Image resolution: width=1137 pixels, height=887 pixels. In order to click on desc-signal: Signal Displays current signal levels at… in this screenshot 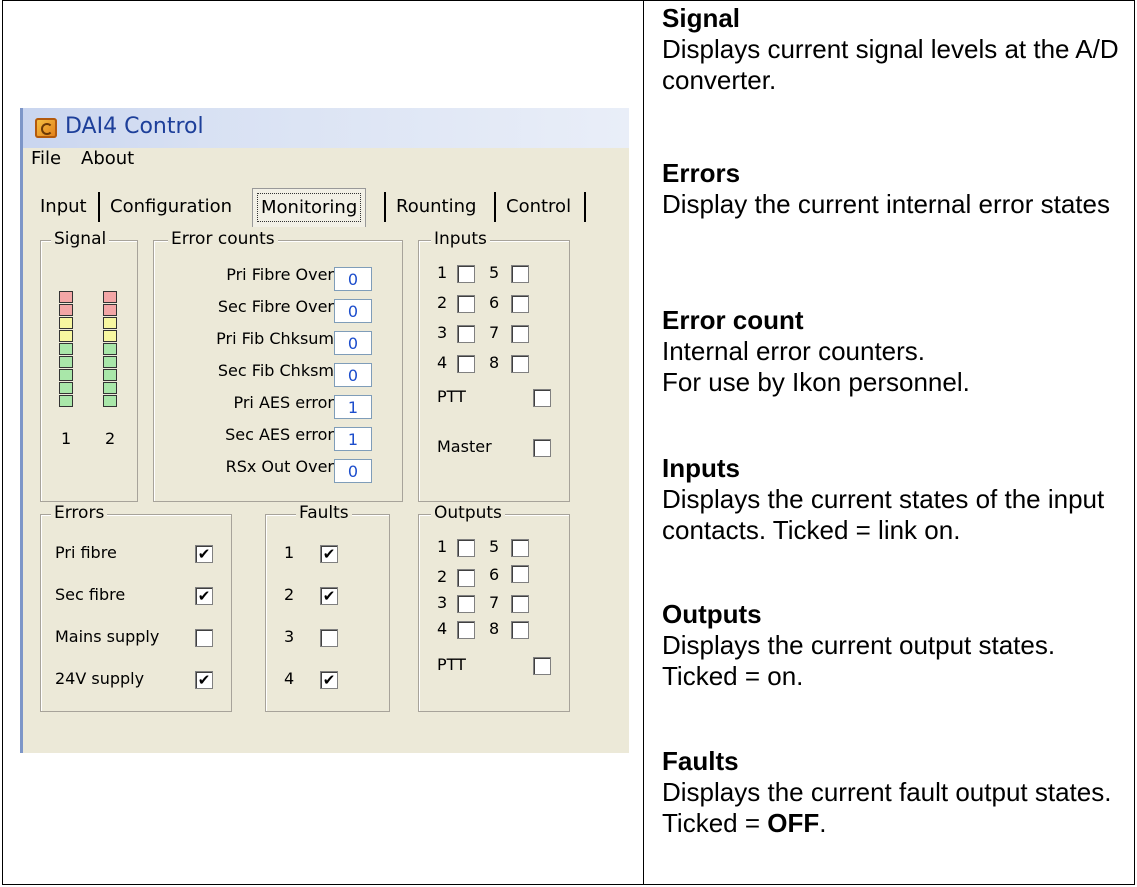, I will do `click(897, 49)`.